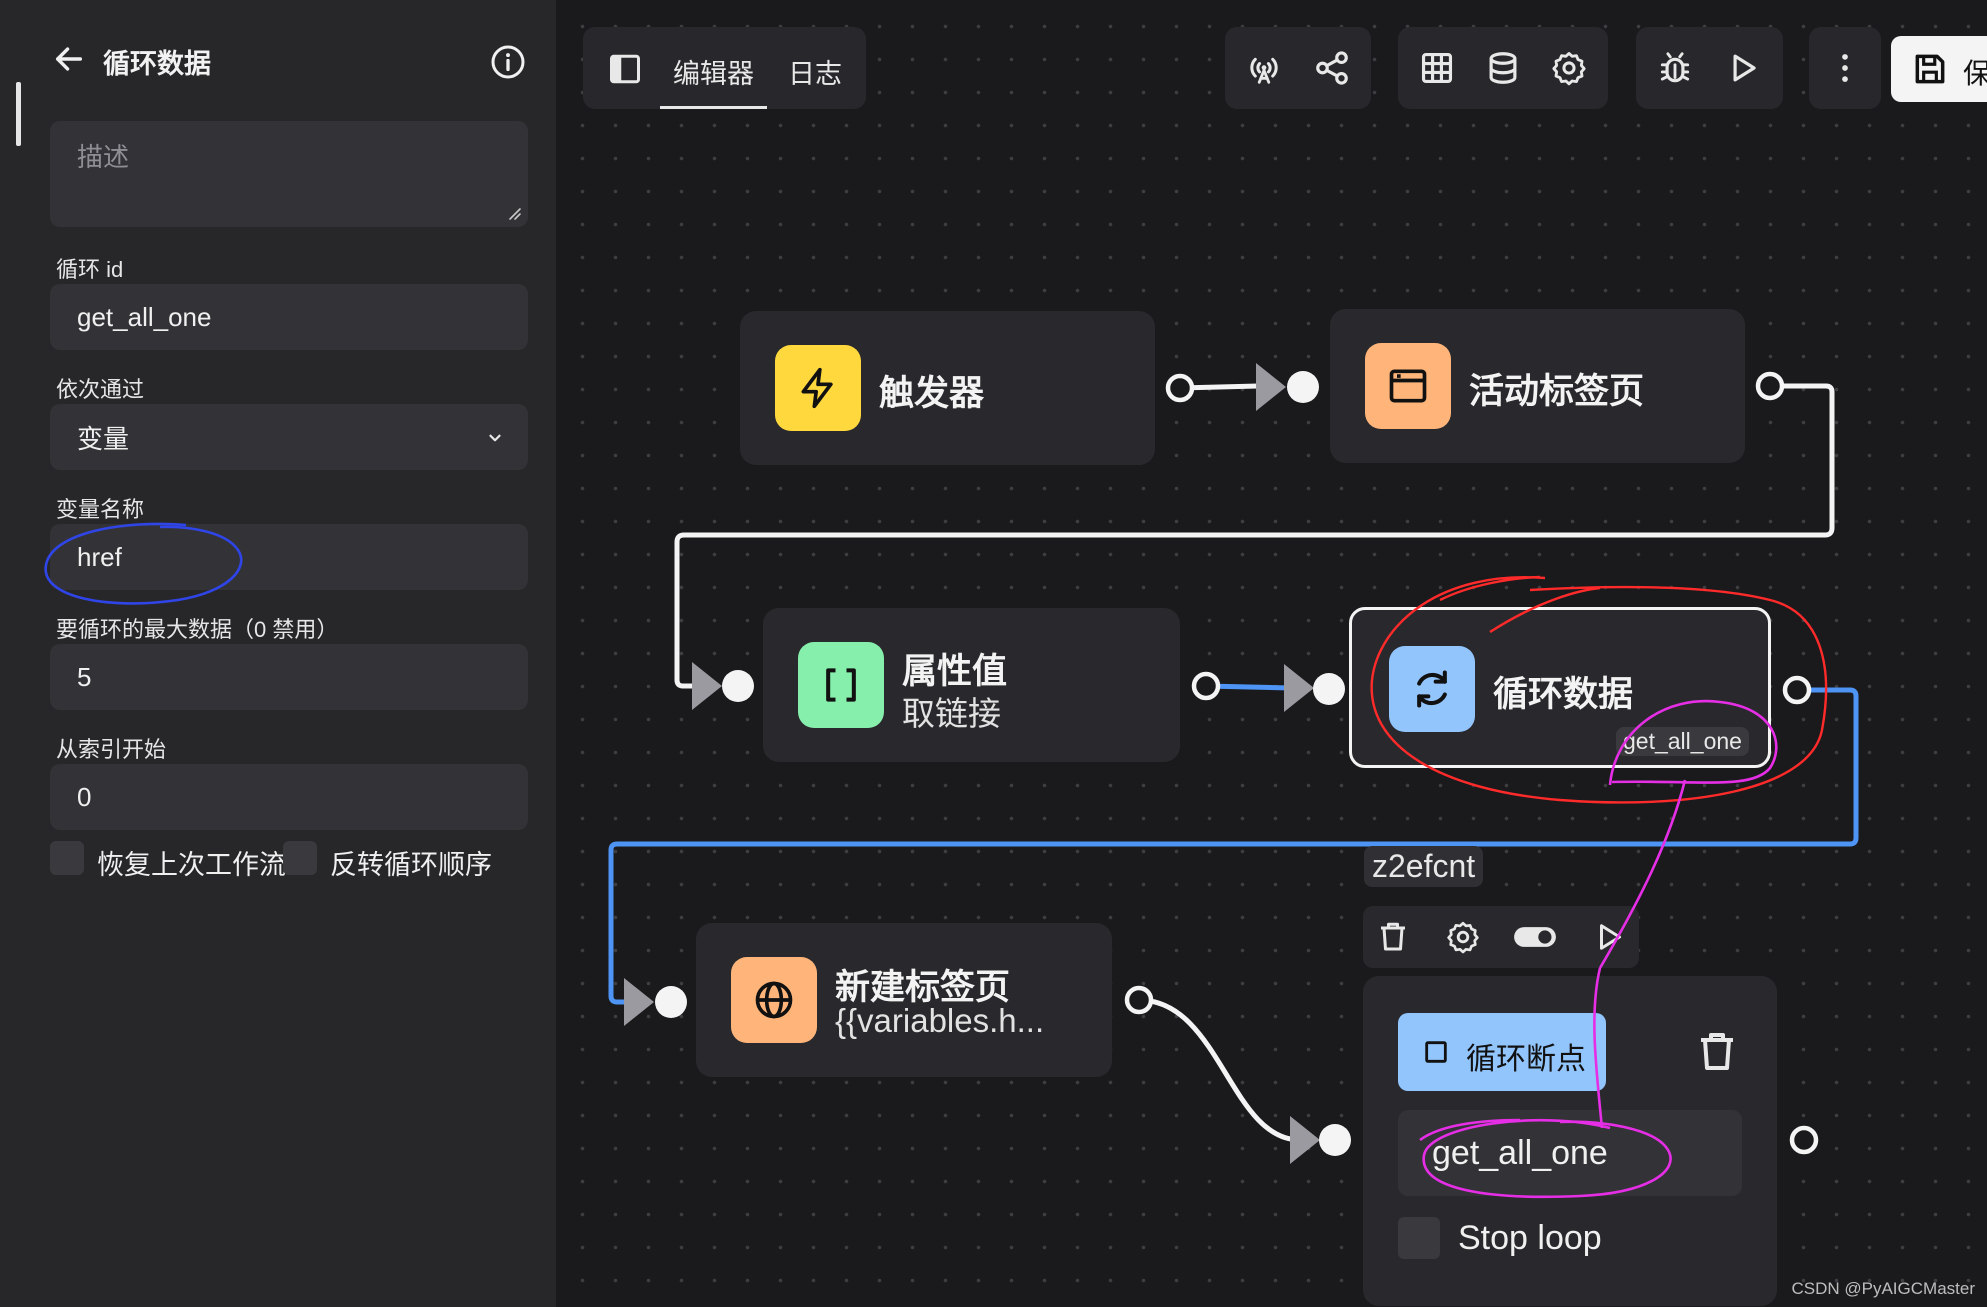  Describe the element at coordinates (1599, 689) in the screenshot. I see `annotation-red-circle` at that location.